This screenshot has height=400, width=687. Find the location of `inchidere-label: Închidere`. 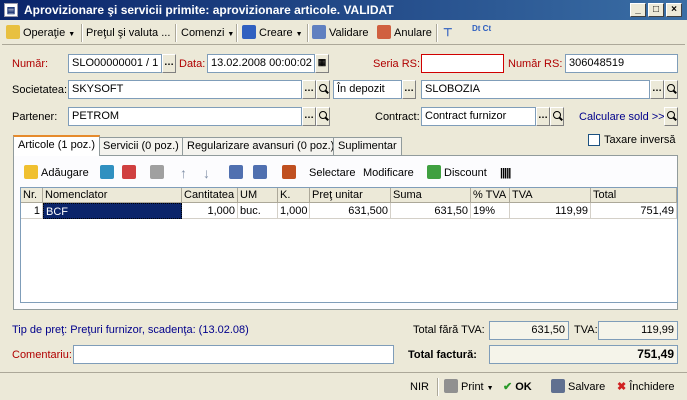

inchidere-label: Închidere is located at coordinates (652, 387).